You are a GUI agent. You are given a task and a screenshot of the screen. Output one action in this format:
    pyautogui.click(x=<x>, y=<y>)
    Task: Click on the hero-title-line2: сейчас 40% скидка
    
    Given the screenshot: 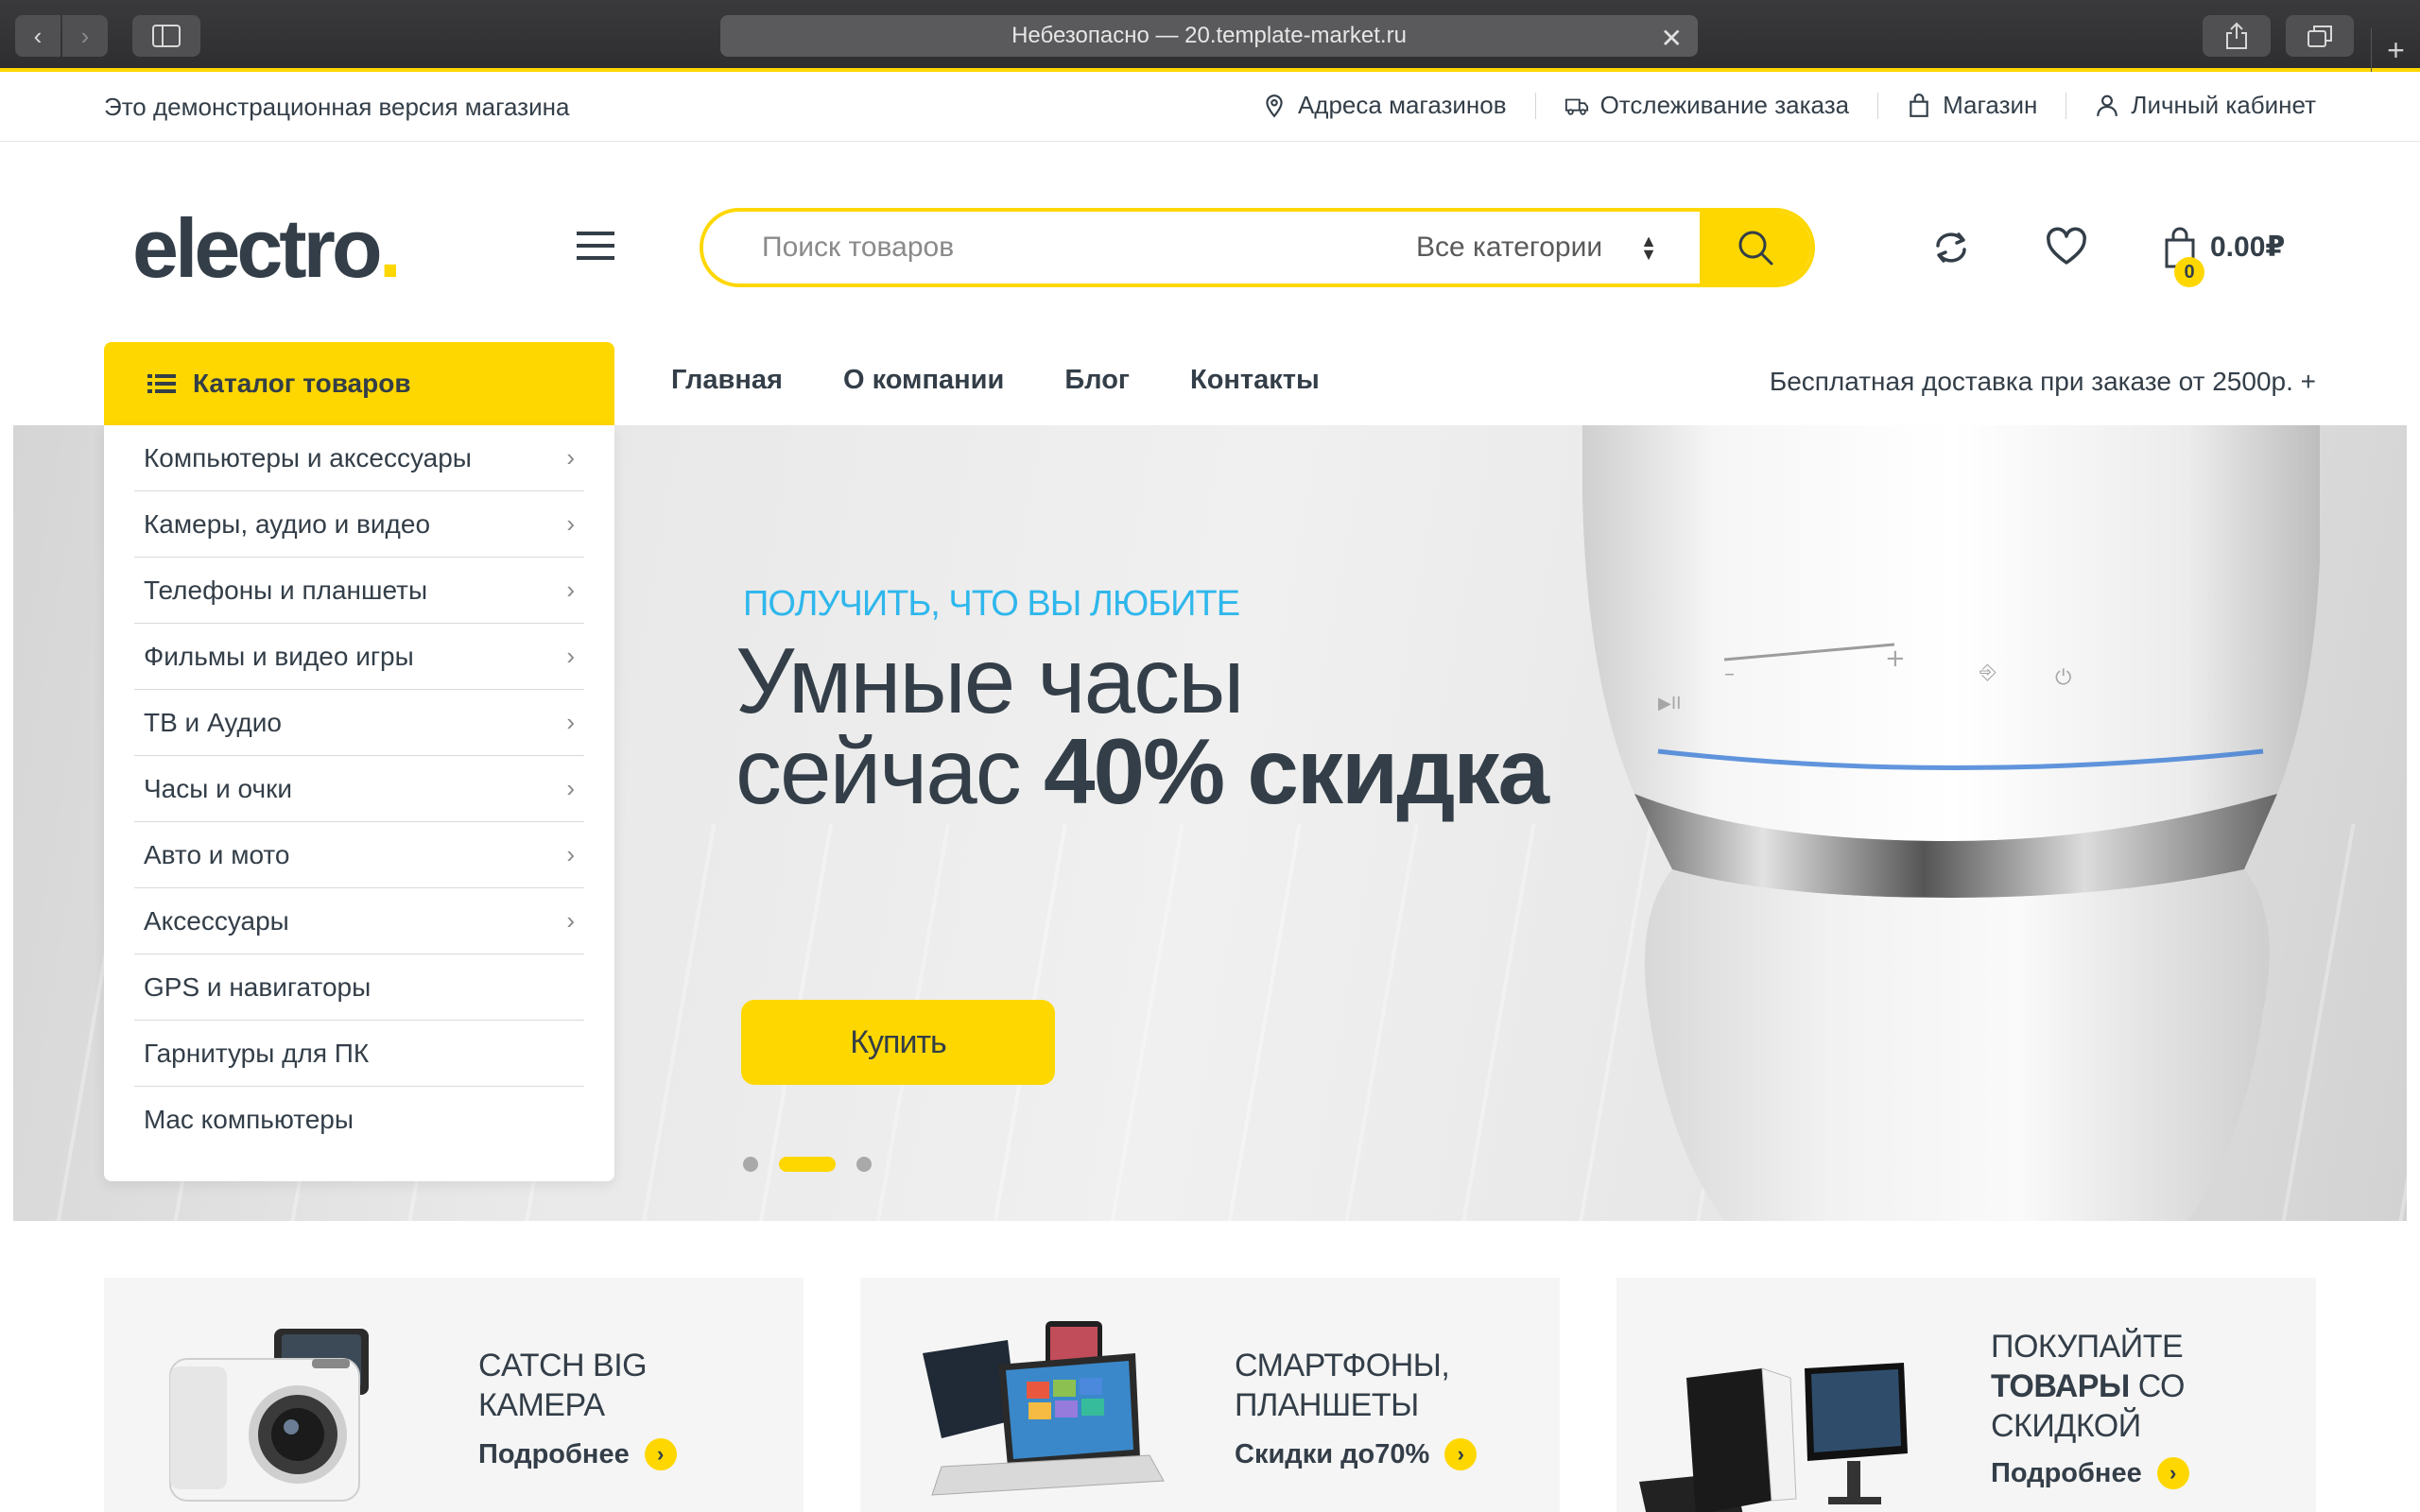 What is the action you would take?
    pyautogui.click(x=1142, y=771)
    